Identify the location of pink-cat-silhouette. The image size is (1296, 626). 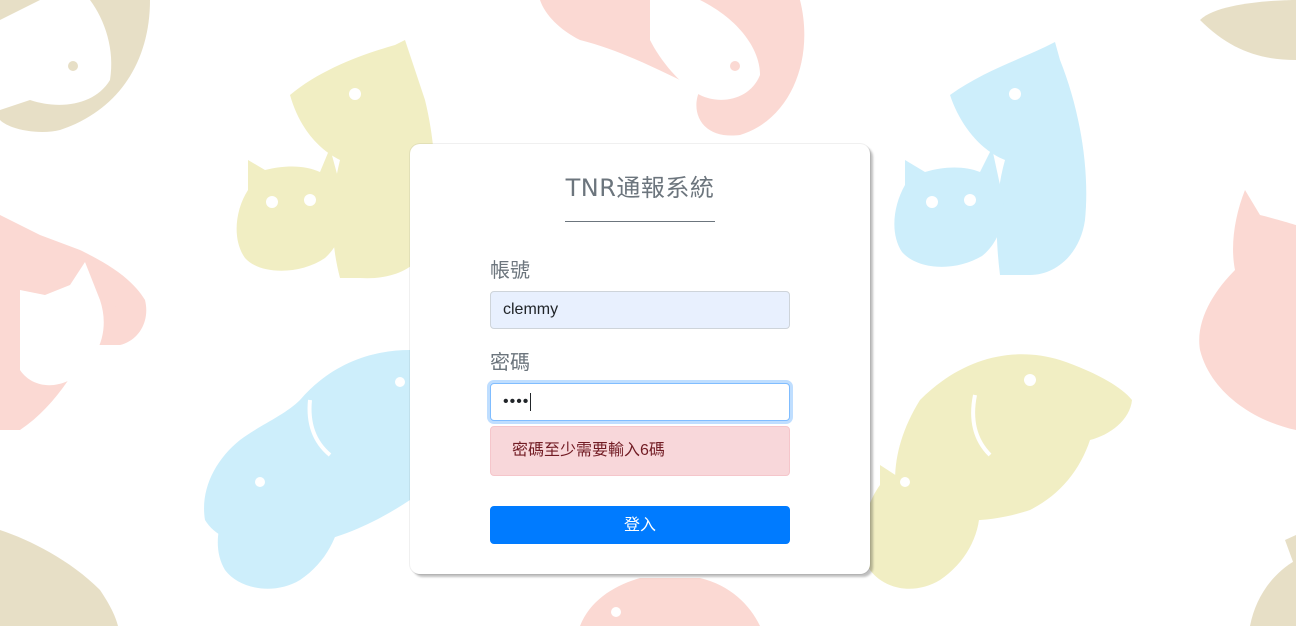
(672, 68).